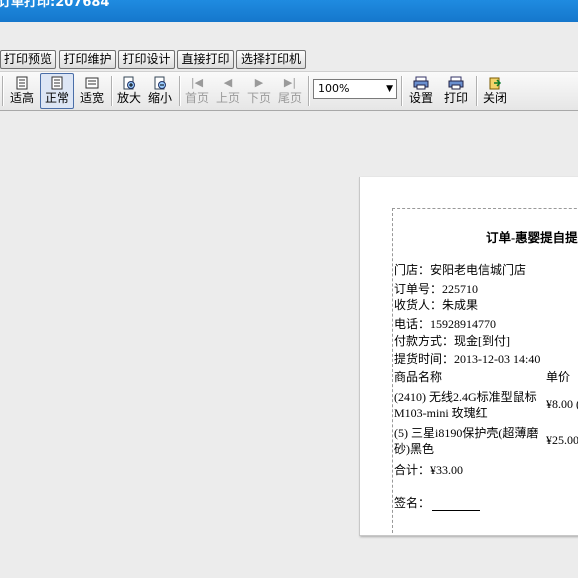  Describe the element at coordinates (92, 83) in the screenshot. I see `fit-width-icon` at that location.